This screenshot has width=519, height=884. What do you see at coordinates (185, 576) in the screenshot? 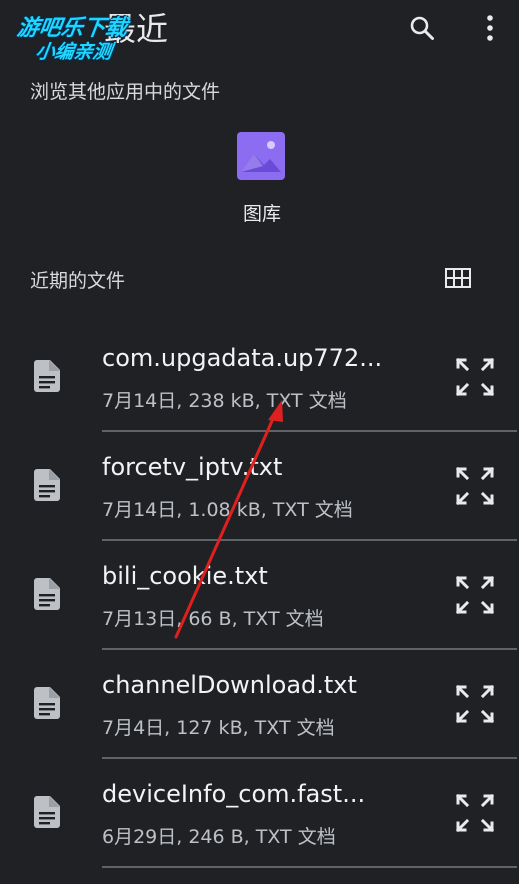
I see `file-name: bili_cookie.txt` at bounding box center [185, 576].